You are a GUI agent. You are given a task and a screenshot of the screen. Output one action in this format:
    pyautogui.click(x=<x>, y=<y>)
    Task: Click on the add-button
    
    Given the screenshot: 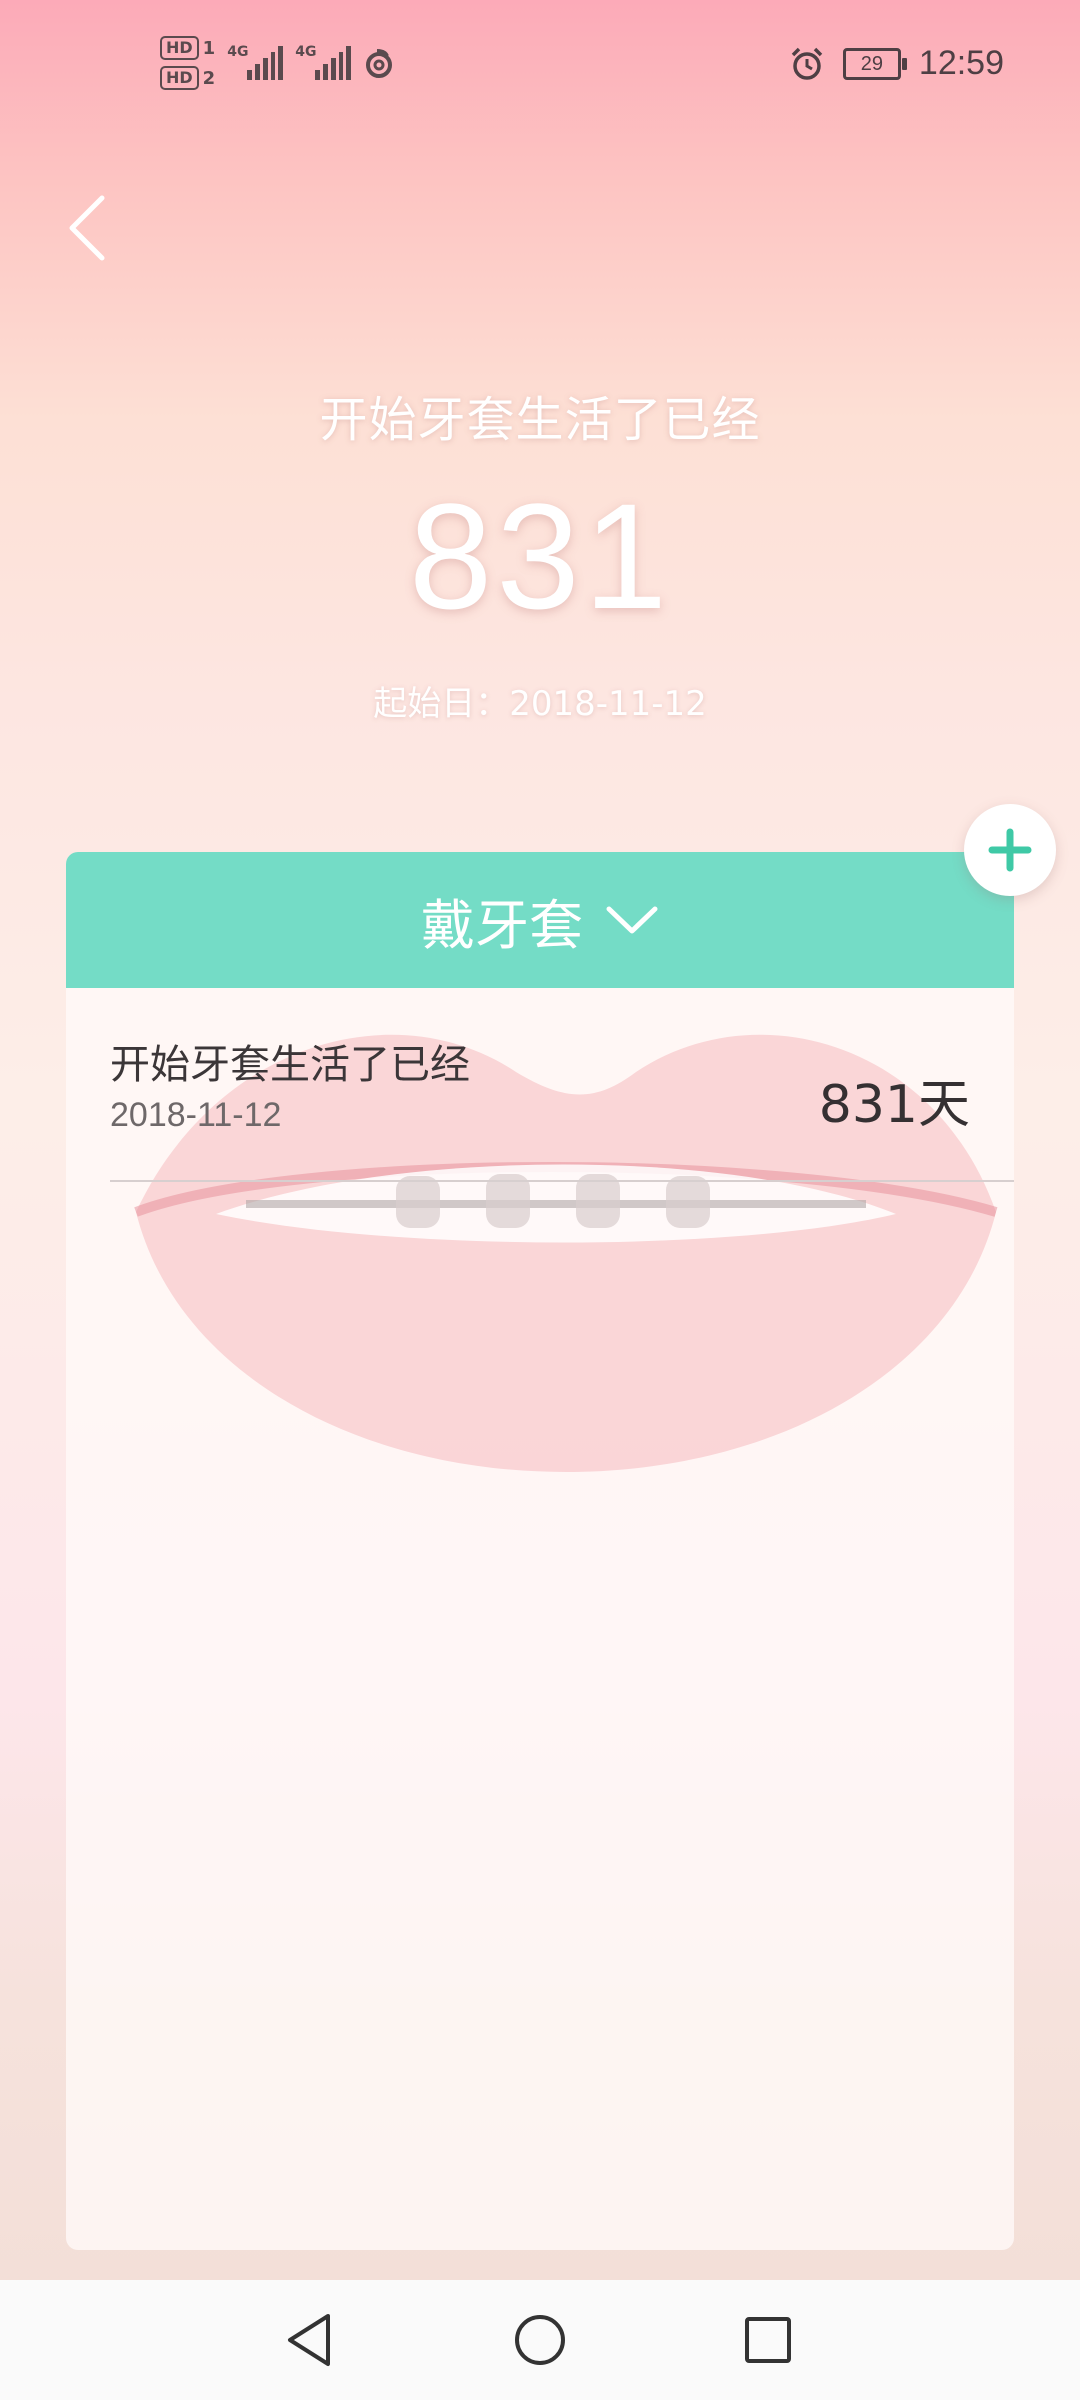 What is the action you would take?
    pyautogui.click(x=1010, y=850)
    